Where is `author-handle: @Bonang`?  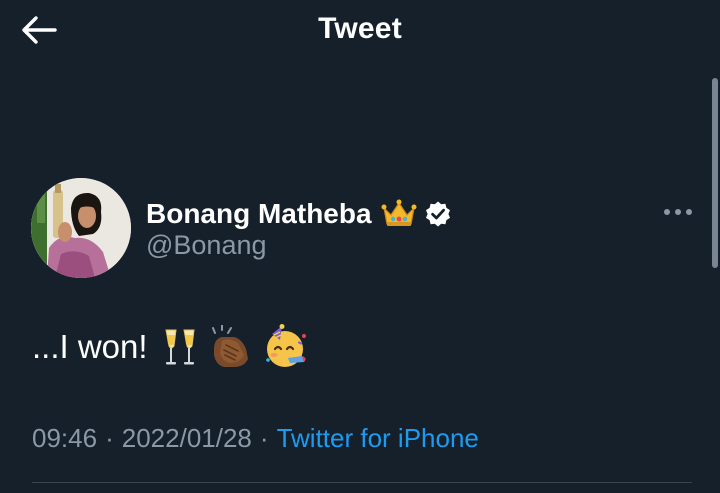
author-handle: @Bonang is located at coordinates (206, 245).